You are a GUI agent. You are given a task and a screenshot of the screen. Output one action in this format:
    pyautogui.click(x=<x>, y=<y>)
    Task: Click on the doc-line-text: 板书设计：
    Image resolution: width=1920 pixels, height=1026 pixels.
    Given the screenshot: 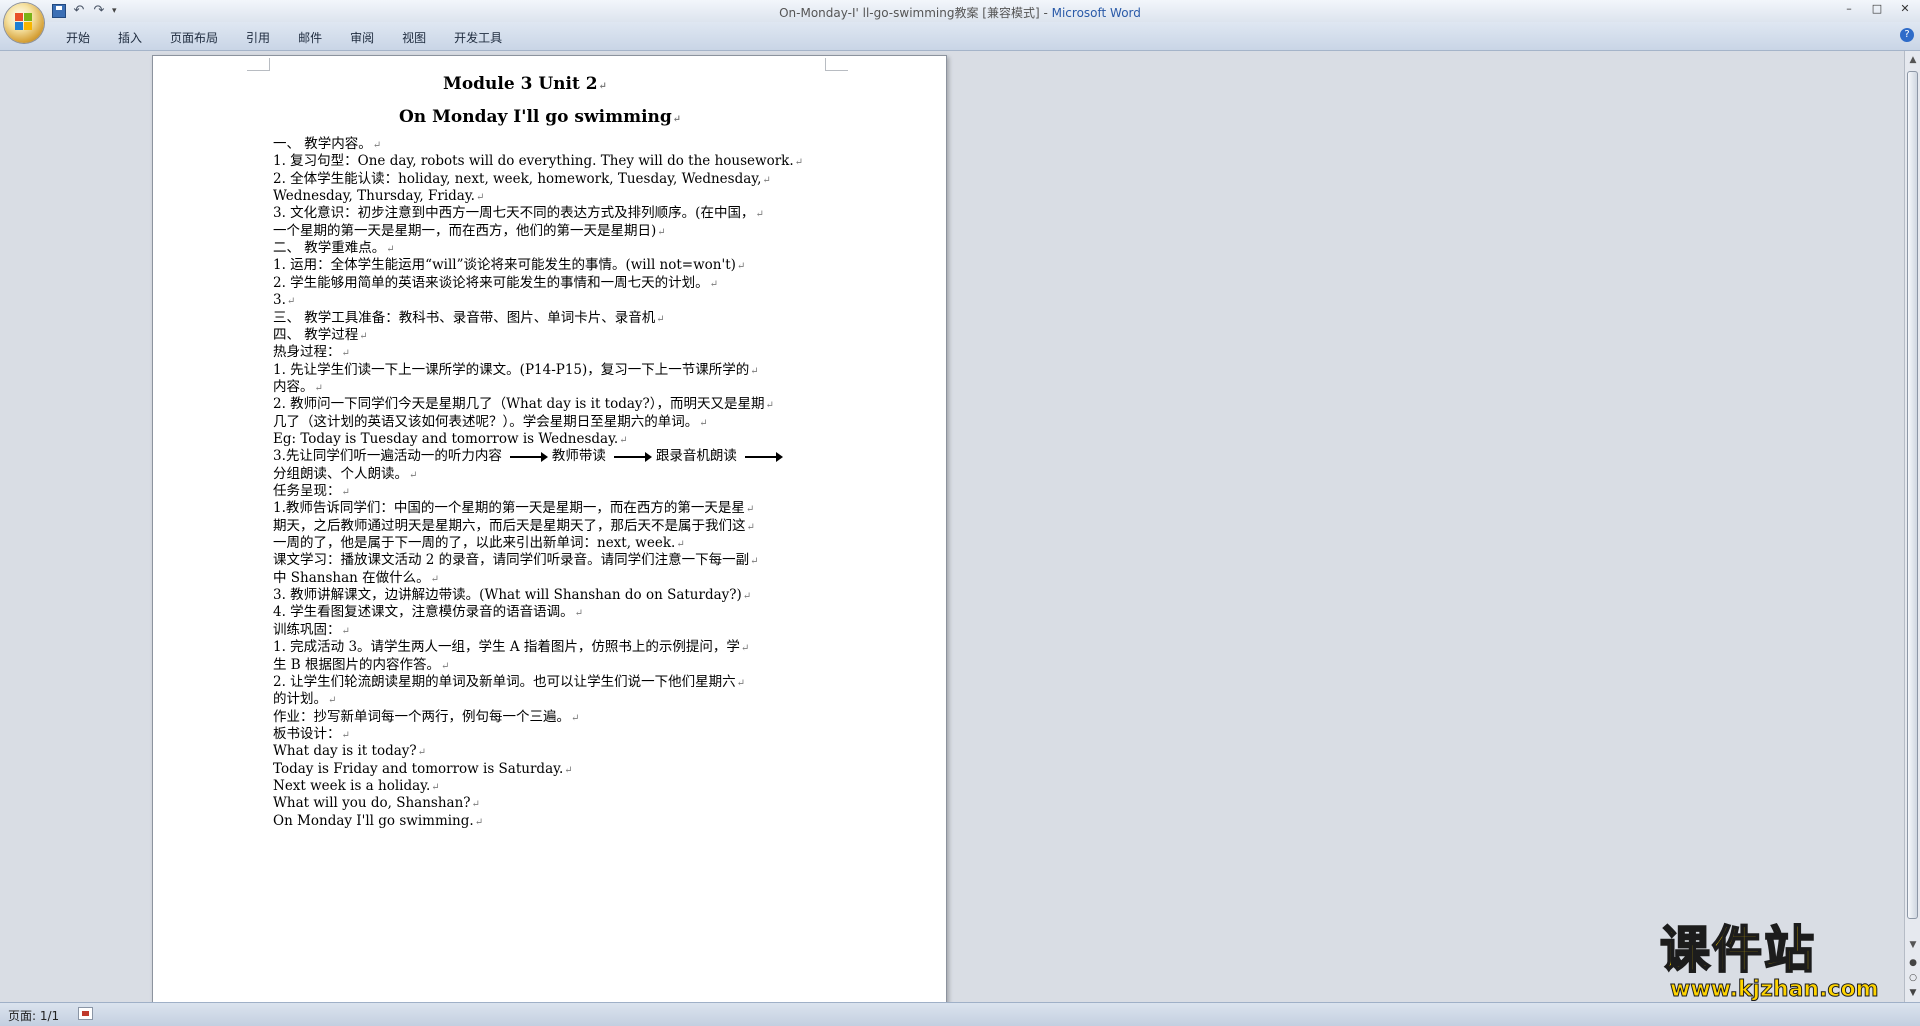 What is the action you would take?
    pyautogui.click(x=307, y=733)
    